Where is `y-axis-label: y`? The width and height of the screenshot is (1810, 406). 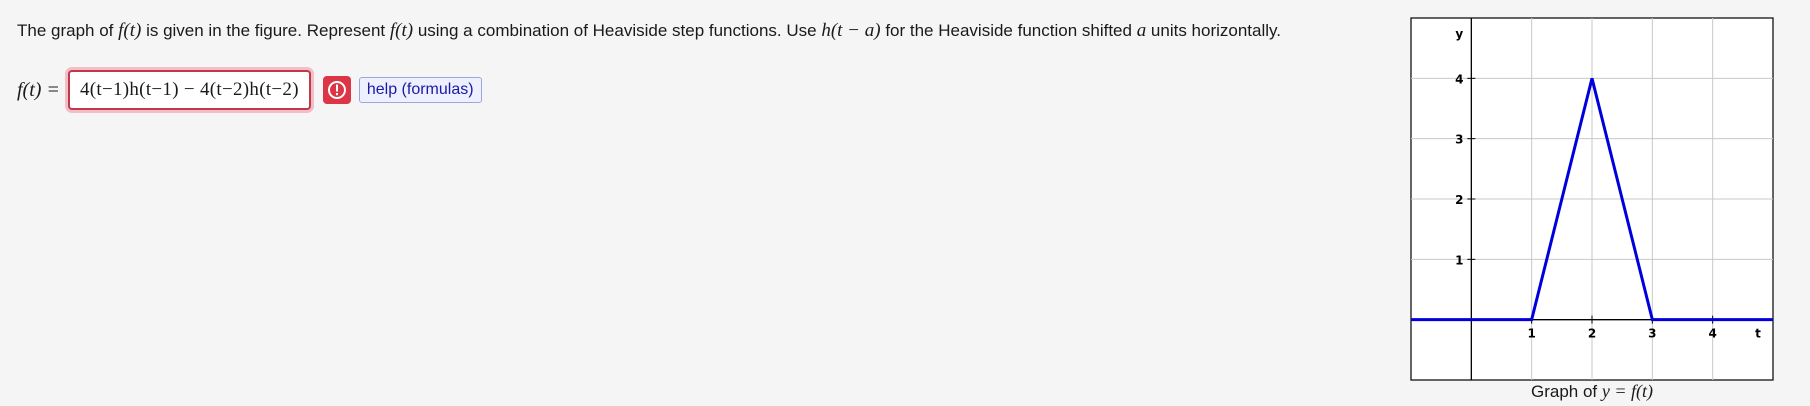
y-axis-label: y is located at coordinates (1459, 34).